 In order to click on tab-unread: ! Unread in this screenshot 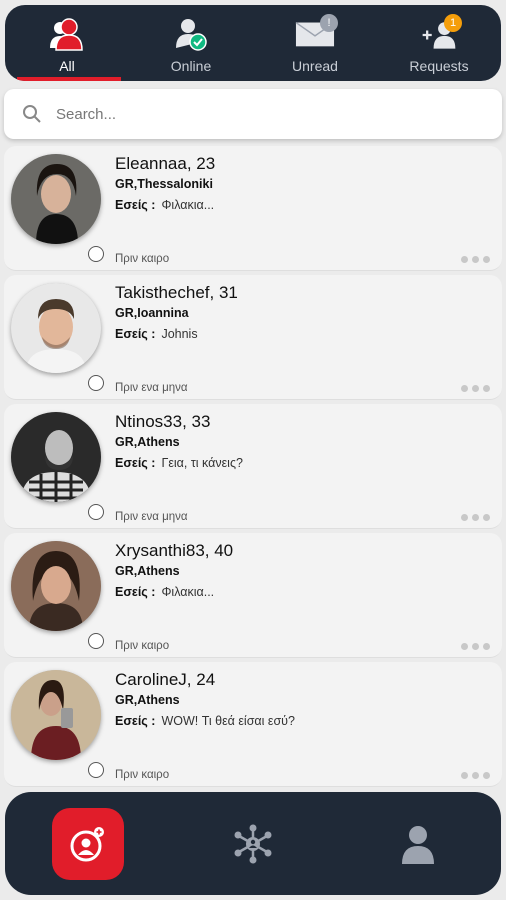, I will do `click(315, 43)`.